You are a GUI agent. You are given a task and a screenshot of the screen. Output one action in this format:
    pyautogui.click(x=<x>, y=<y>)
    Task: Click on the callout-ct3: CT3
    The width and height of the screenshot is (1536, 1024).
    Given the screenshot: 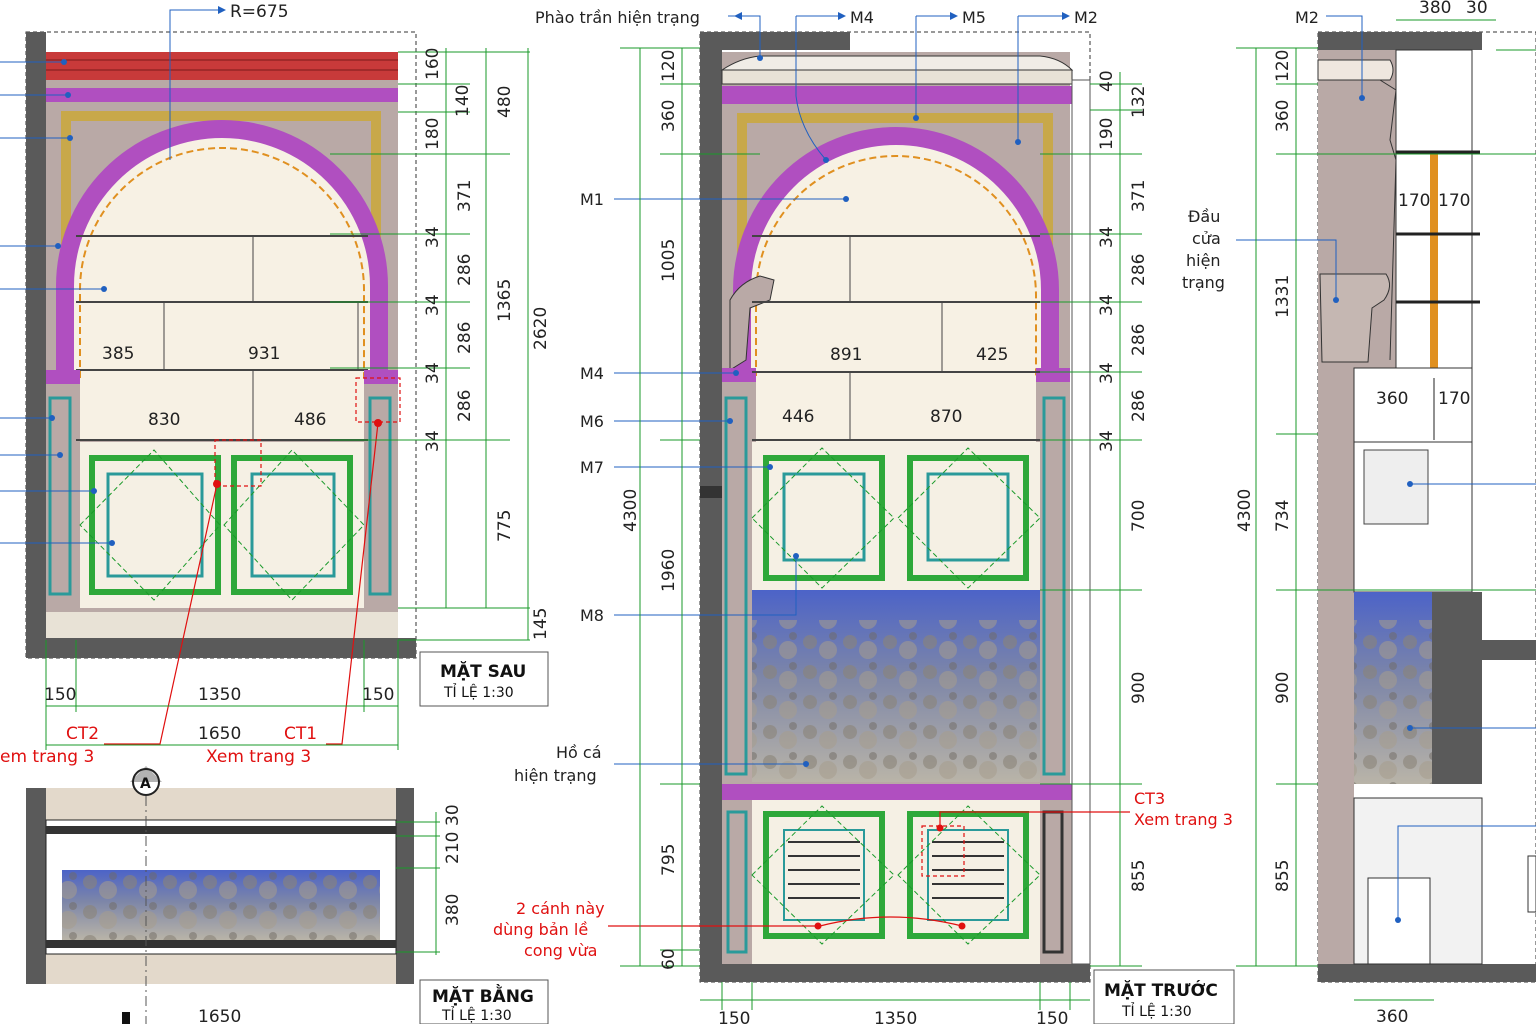 What is the action you would take?
    pyautogui.click(x=1149, y=798)
    